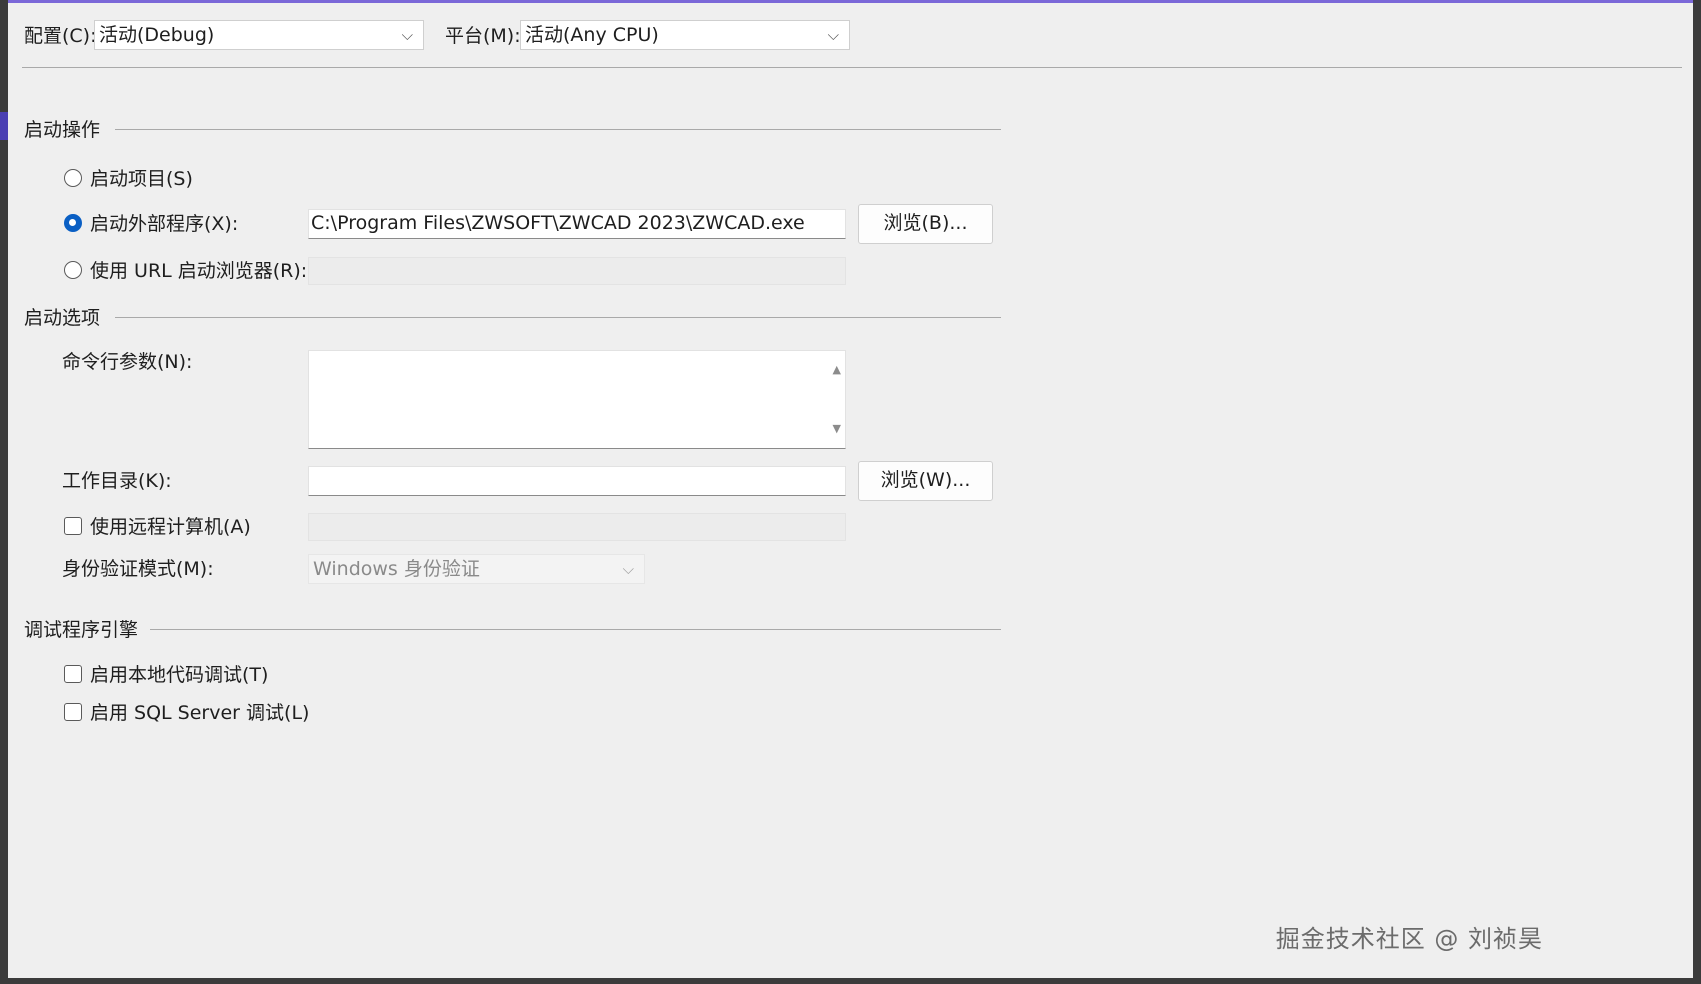 Image resolution: width=1701 pixels, height=984 pixels. What do you see at coordinates (577, 527) in the screenshot?
I see `remote-machine-input` at bounding box center [577, 527].